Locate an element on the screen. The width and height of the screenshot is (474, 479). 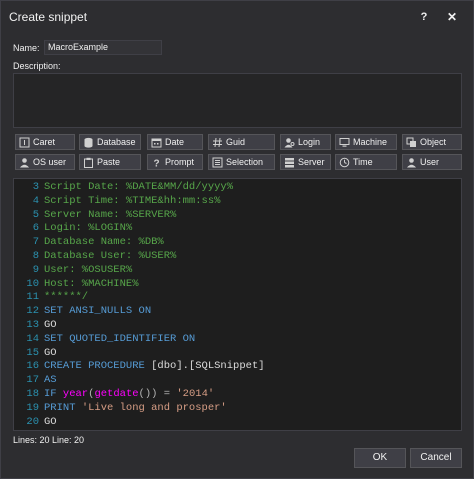
code-text: PRINT 'Live long and prosper' is located at coordinates (135, 408).